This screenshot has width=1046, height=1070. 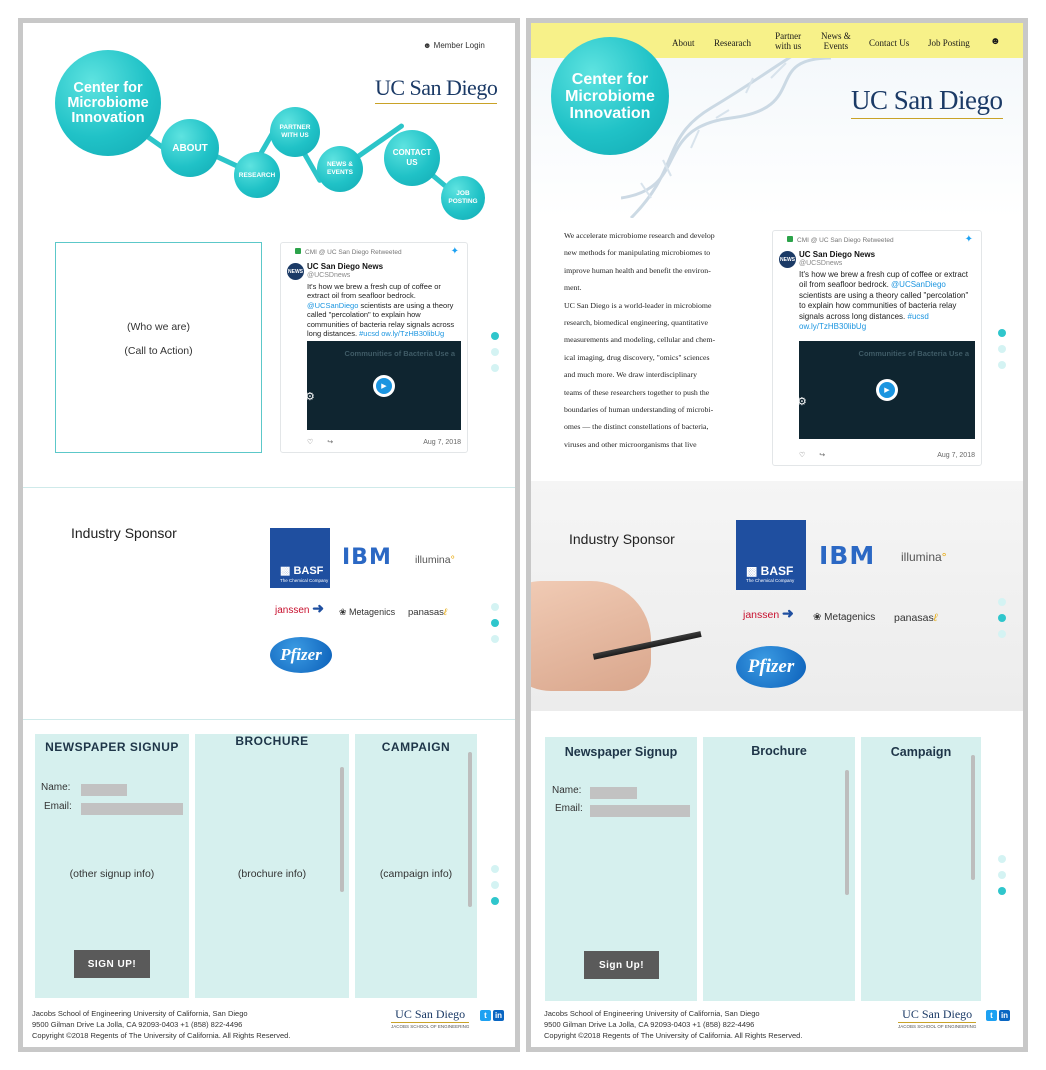 What do you see at coordinates (836, 41) in the screenshot?
I see `nav-news-events: News & Events` at bounding box center [836, 41].